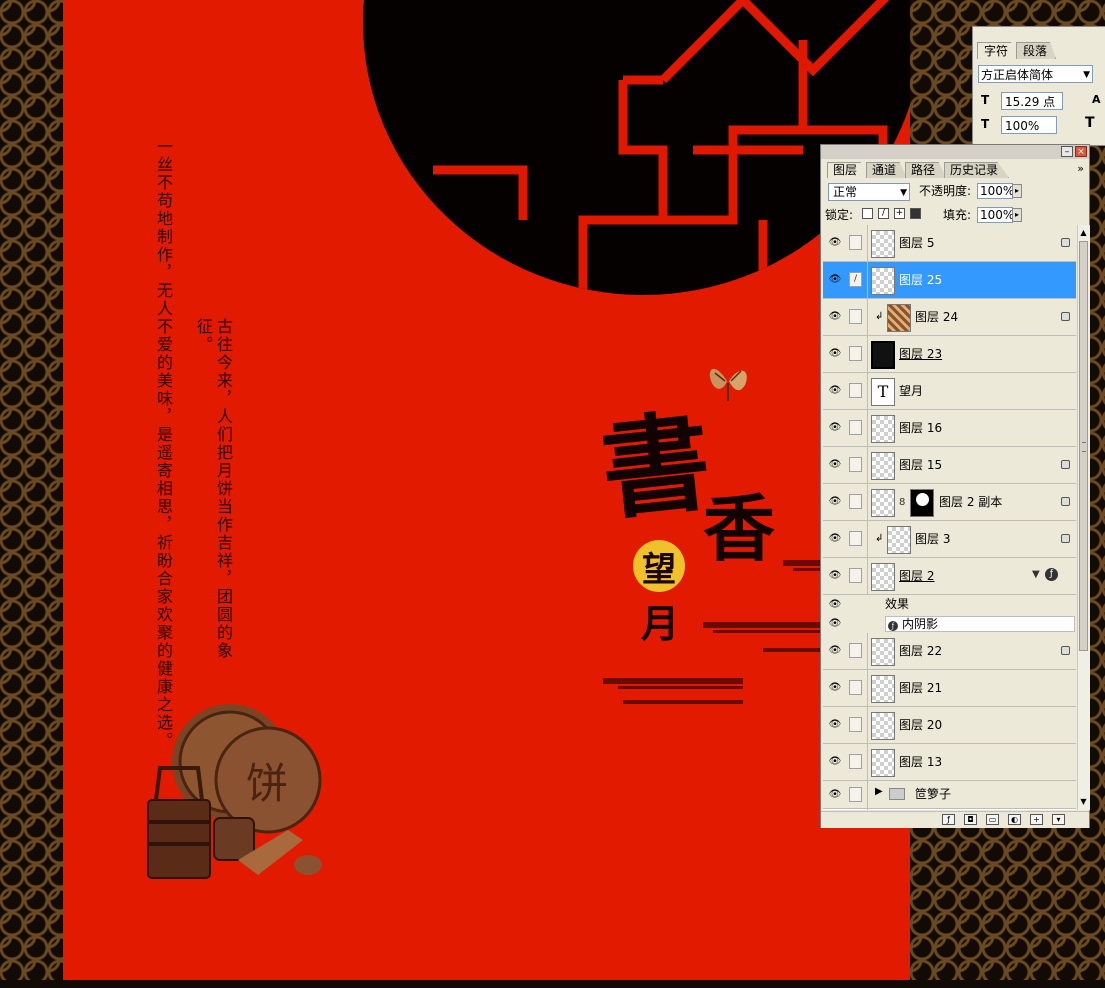 This screenshot has height=988, width=1105. What do you see at coordinates (926, 170) in the screenshot?
I see `tab-paths: 路径` at bounding box center [926, 170].